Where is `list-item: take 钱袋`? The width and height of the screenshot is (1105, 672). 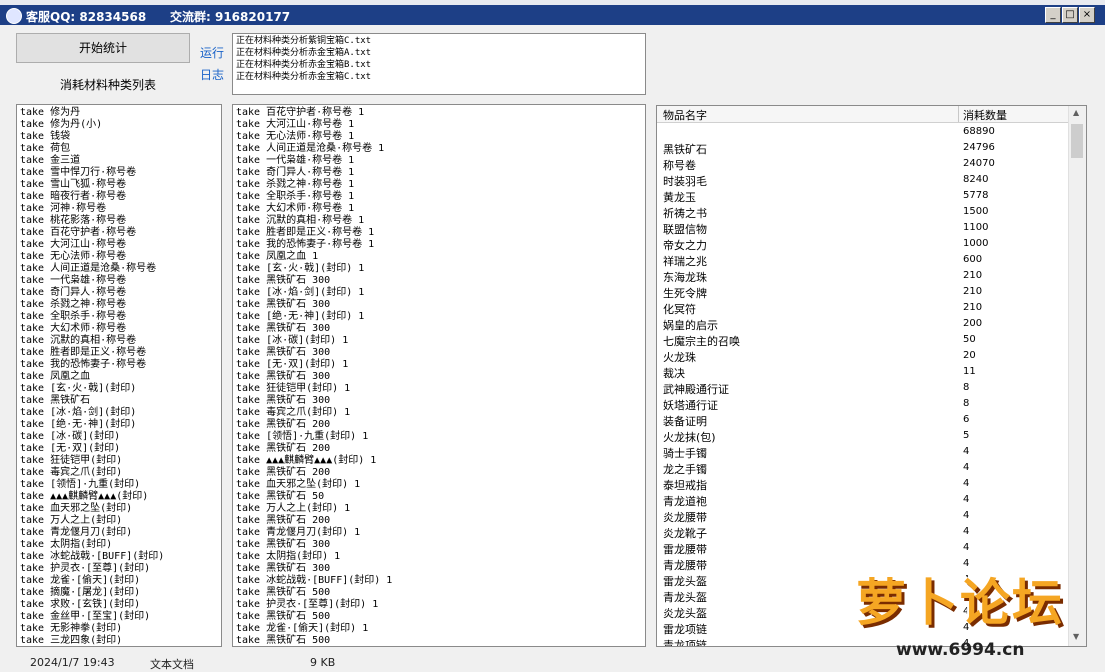
list-item: take 钱袋 is located at coordinates (119, 137).